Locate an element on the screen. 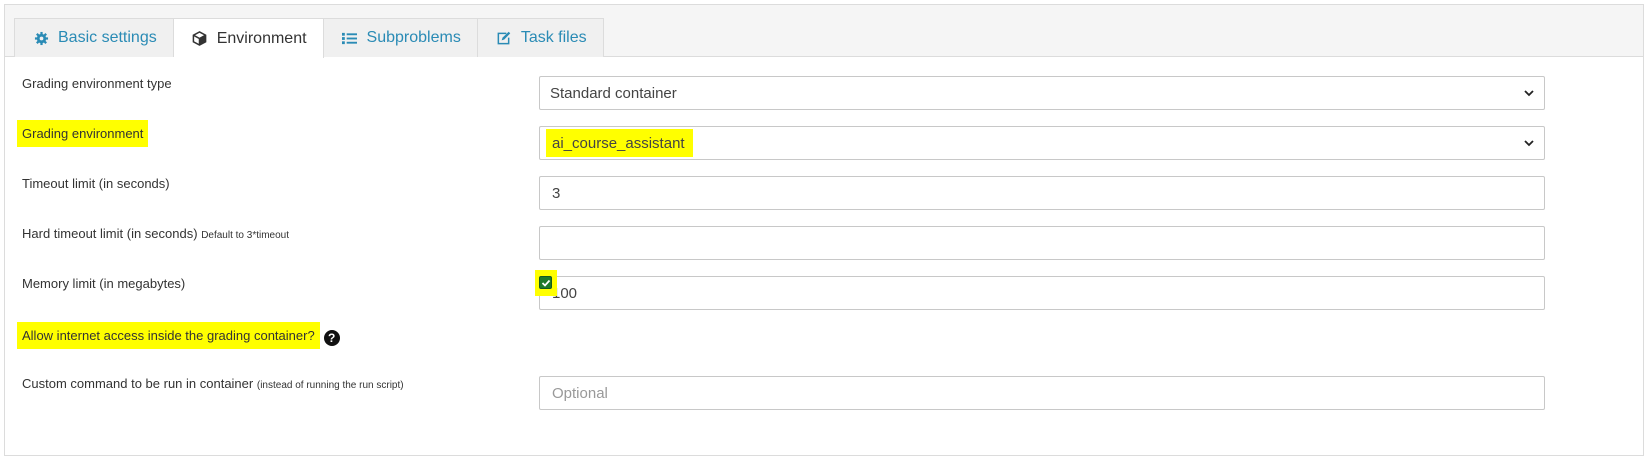  env-select: ai_course_assistant is located at coordinates (1042, 143).